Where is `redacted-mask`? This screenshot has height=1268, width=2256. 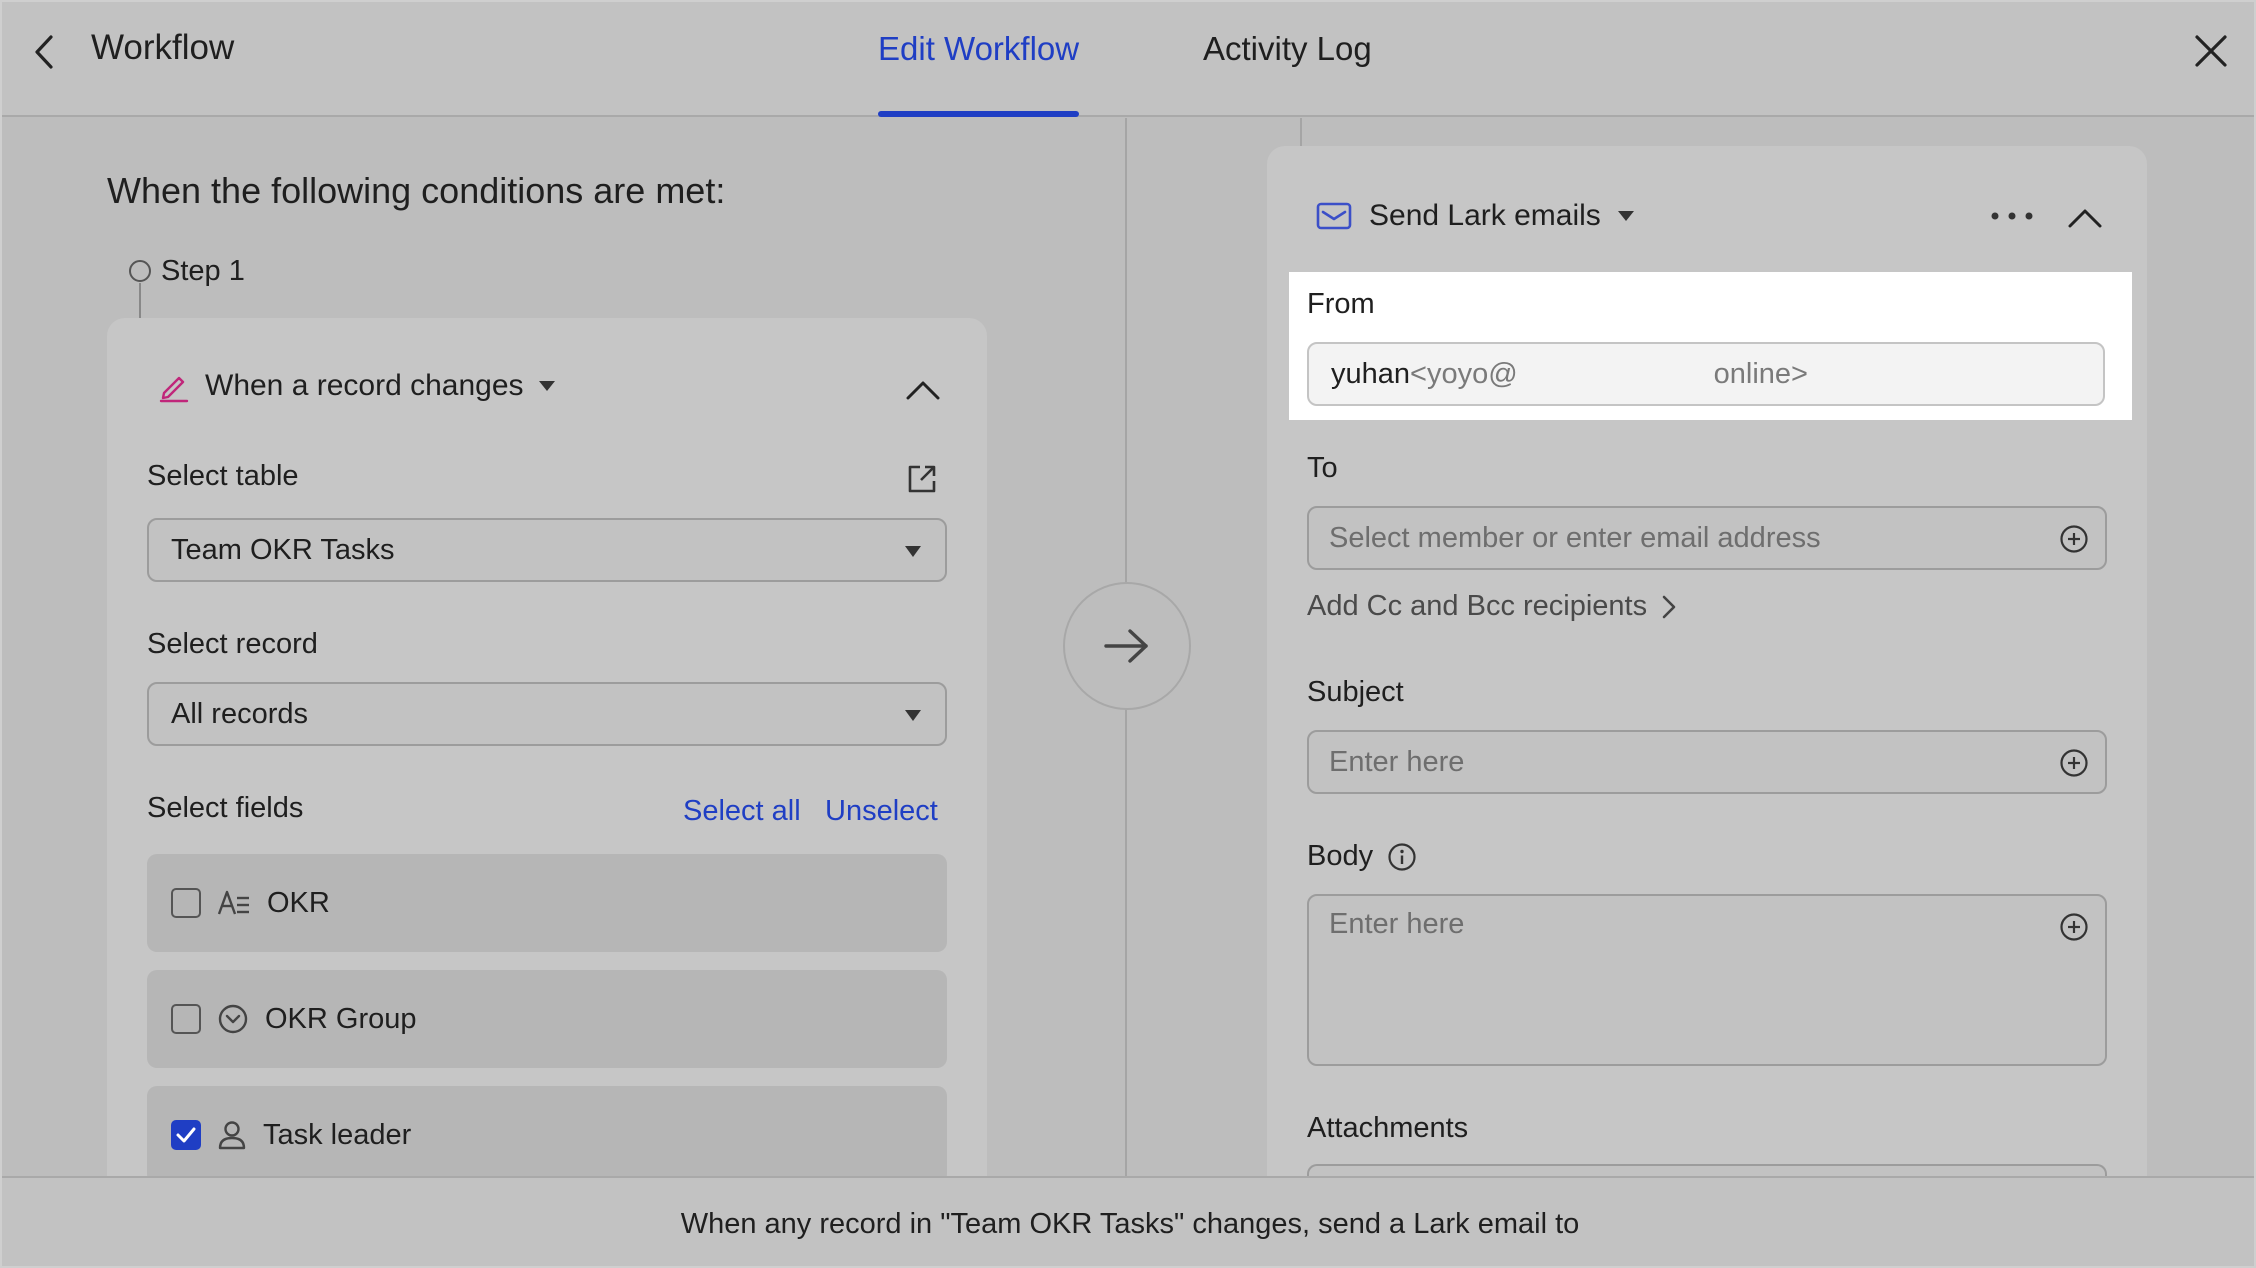
redacted-mask is located at coordinates (1615, 374).